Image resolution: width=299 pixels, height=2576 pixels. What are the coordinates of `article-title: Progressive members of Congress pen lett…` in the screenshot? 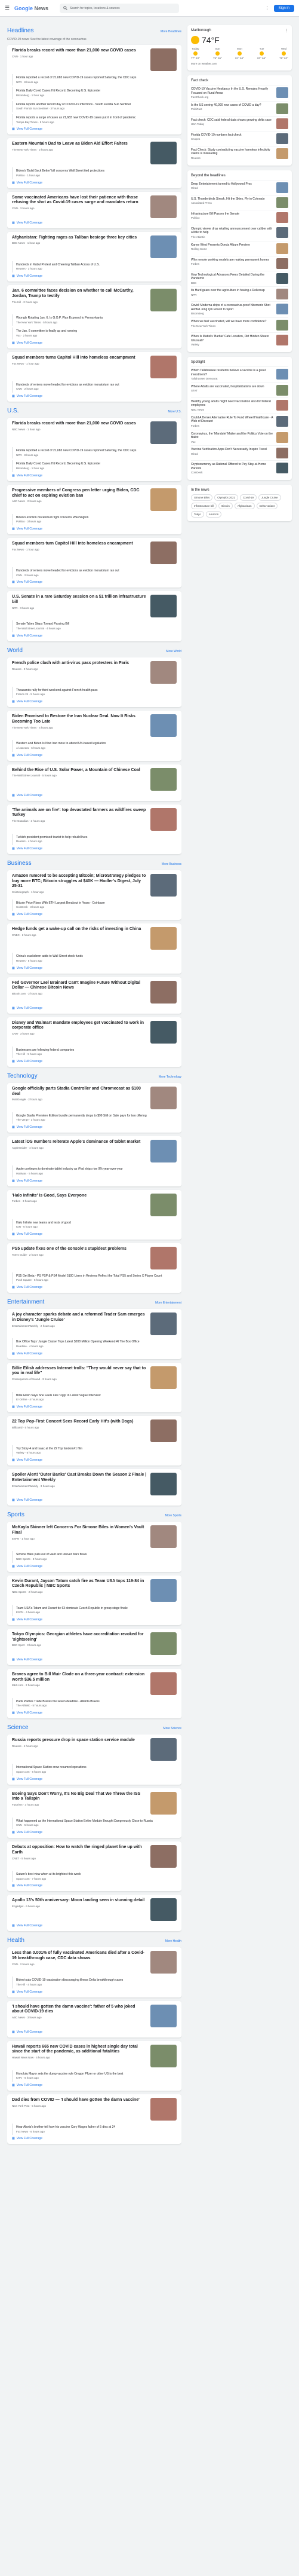 It's located at (79, 493).